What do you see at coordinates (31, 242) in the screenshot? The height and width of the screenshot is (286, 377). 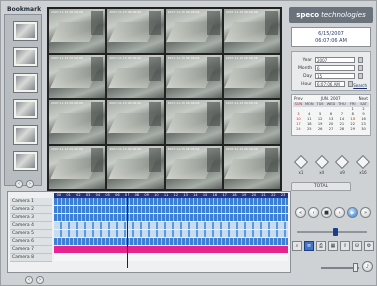 I see `camera-label: Camera 6` at bounding box center [31, 242].